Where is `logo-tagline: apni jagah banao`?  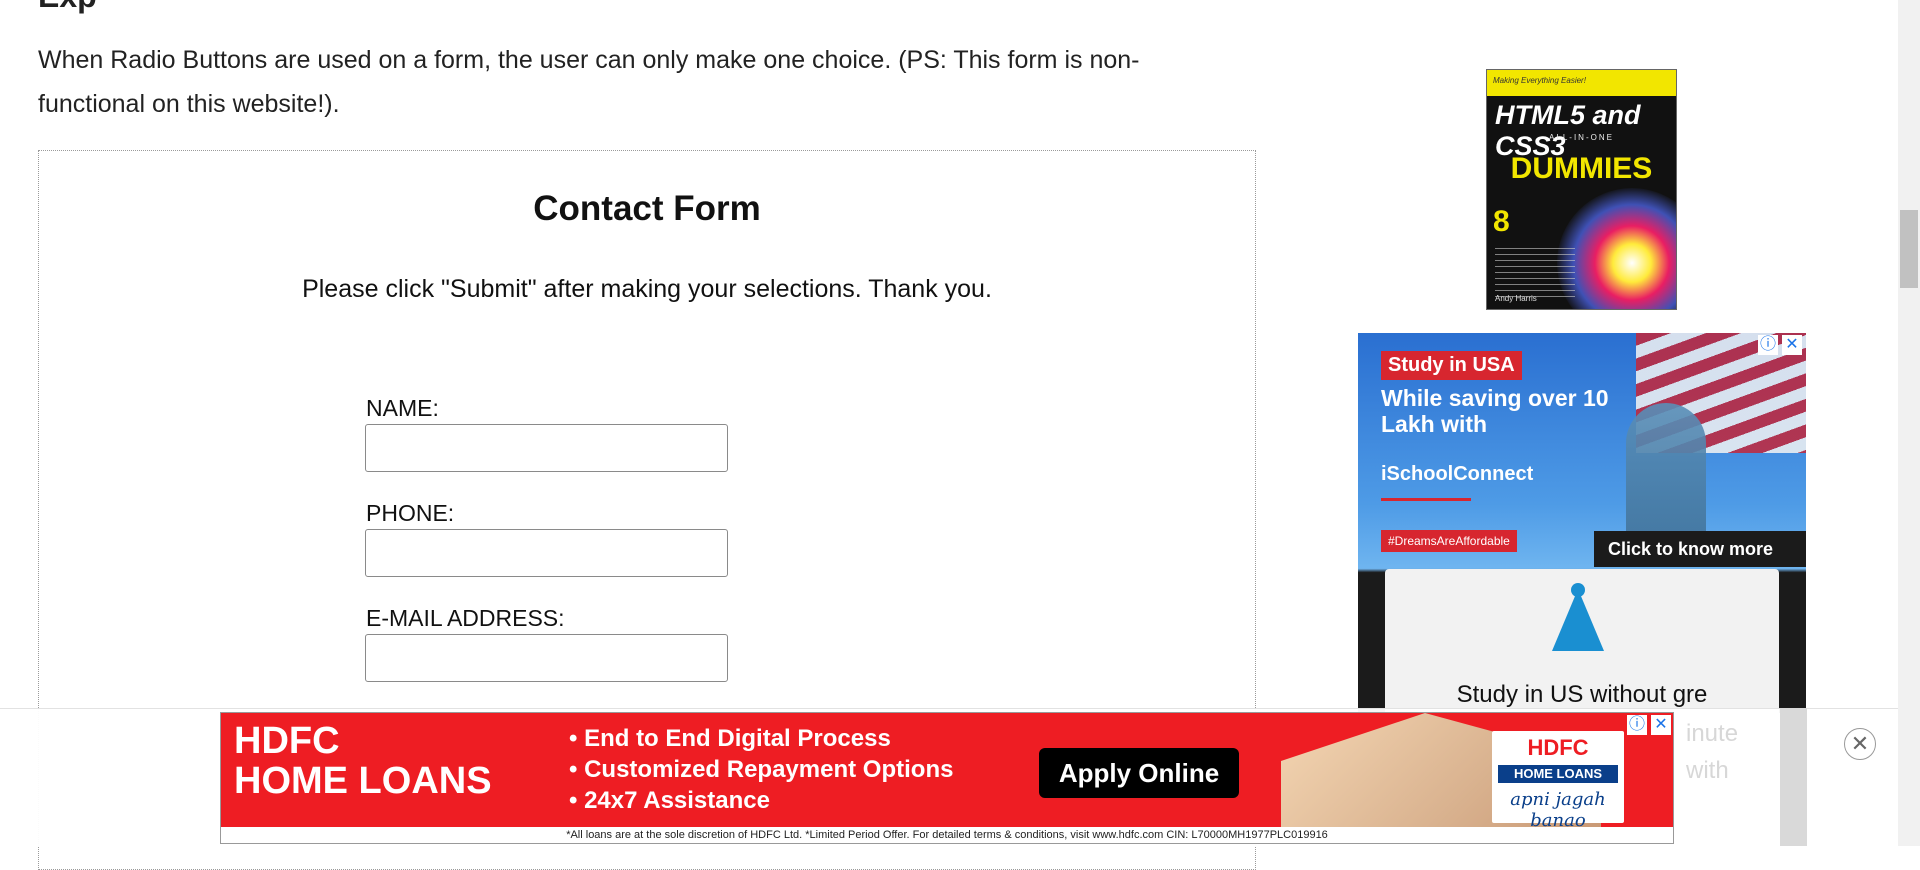
logo-tagline: apni jagah banao is located at coordinates (1558, 810).